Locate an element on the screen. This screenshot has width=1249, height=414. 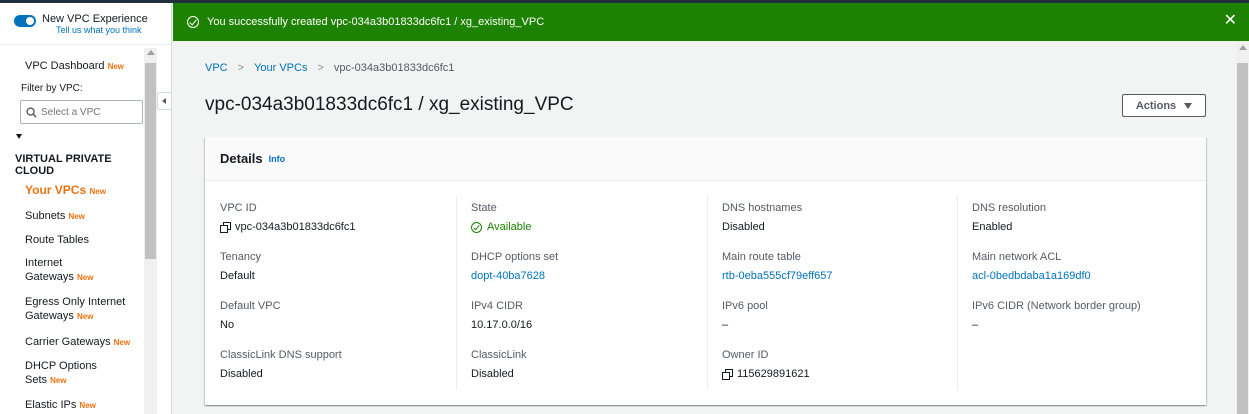
sidebar-item-egress-only-internet-gateways: Egress Only Internet Gateways New is located at coordinates (84, 309).